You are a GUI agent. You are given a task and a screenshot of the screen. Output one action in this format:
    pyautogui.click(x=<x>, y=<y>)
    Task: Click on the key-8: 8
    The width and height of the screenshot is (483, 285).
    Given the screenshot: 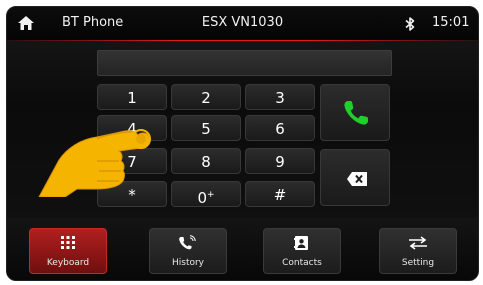 What is the action you would take?
    pyautogui.click(x=206, y=161)
    